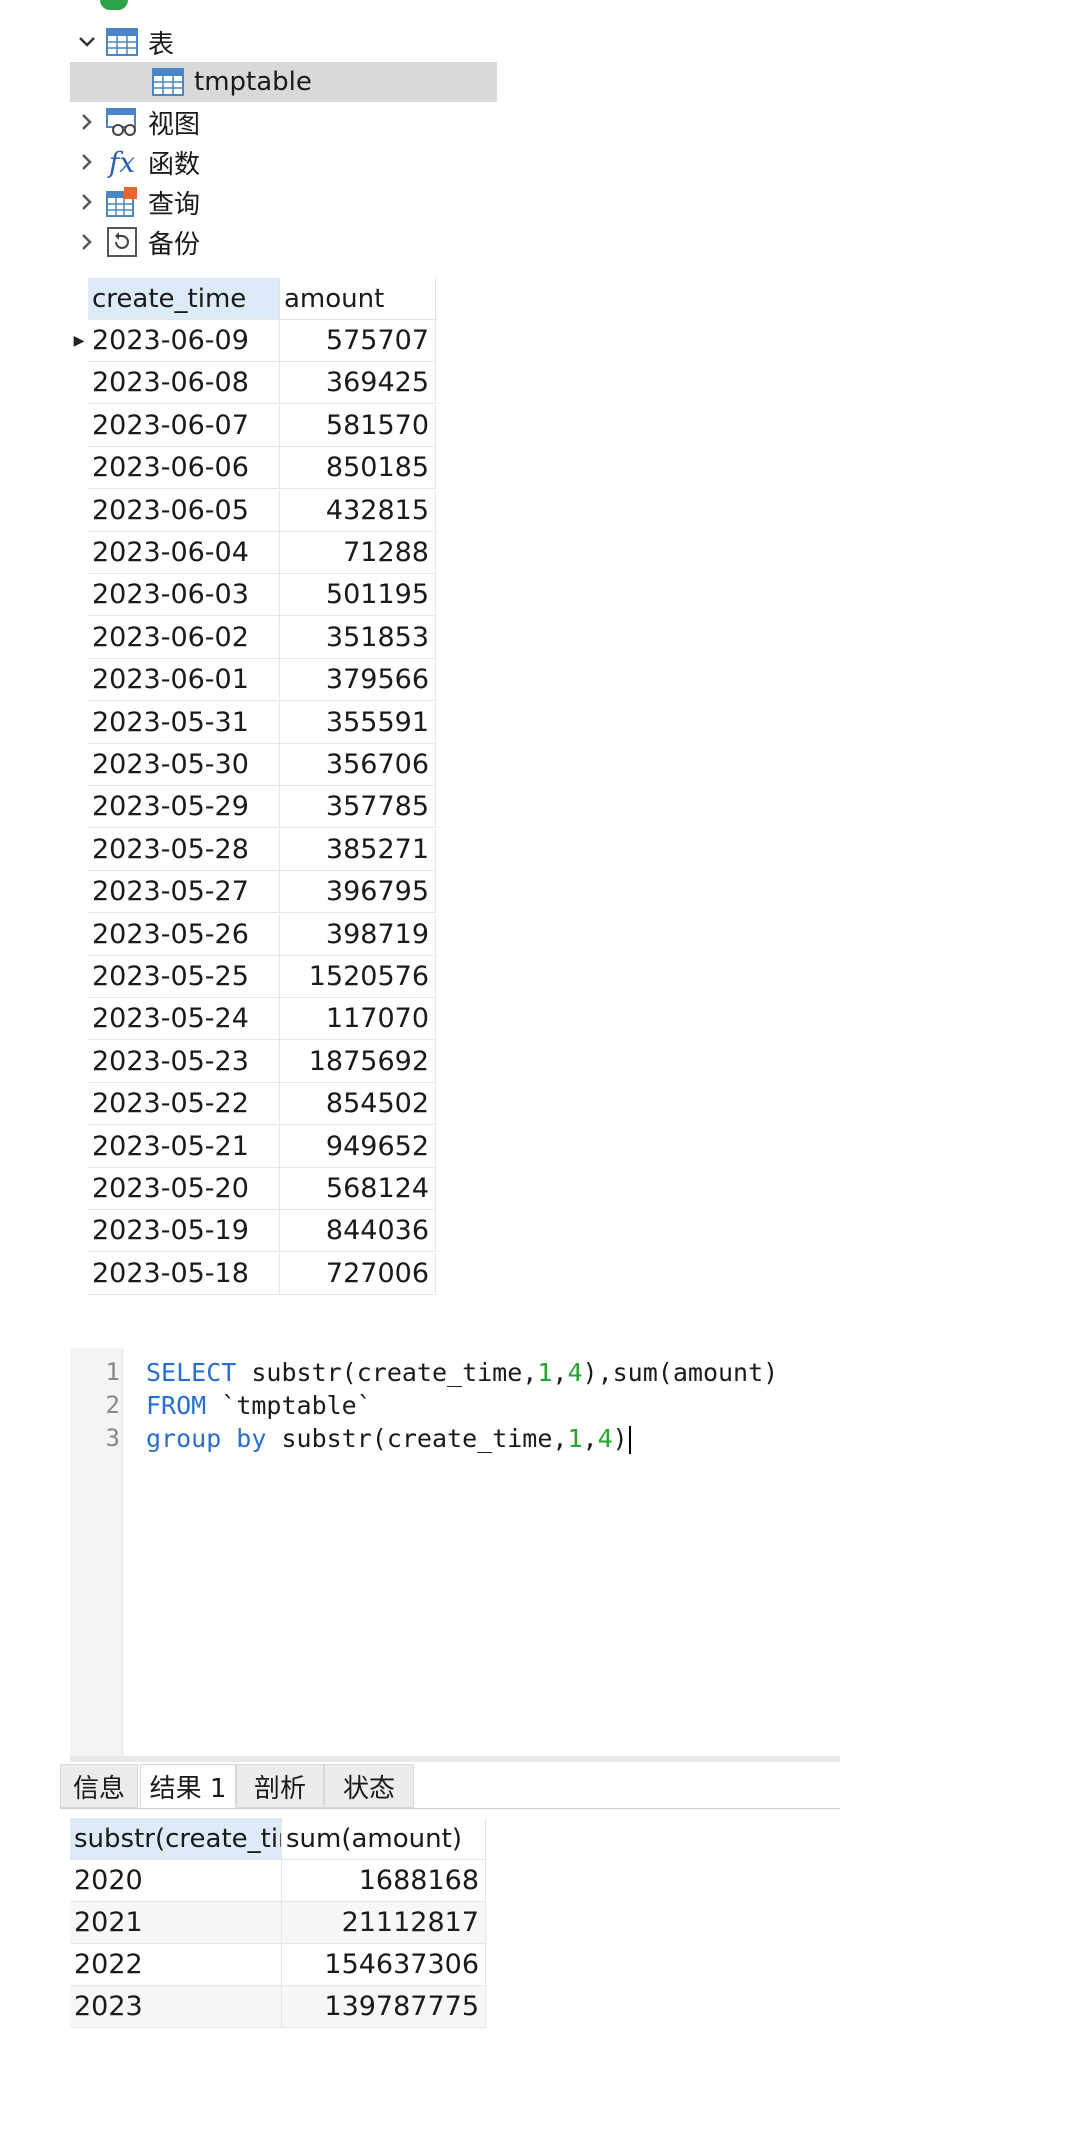 This screenshot has height=2152, width=1080. What do you see at coordinates (384, 2007) in the screenshot?
I see `cell-sum-amount: 139787775` at bounding box center [384, 2007].